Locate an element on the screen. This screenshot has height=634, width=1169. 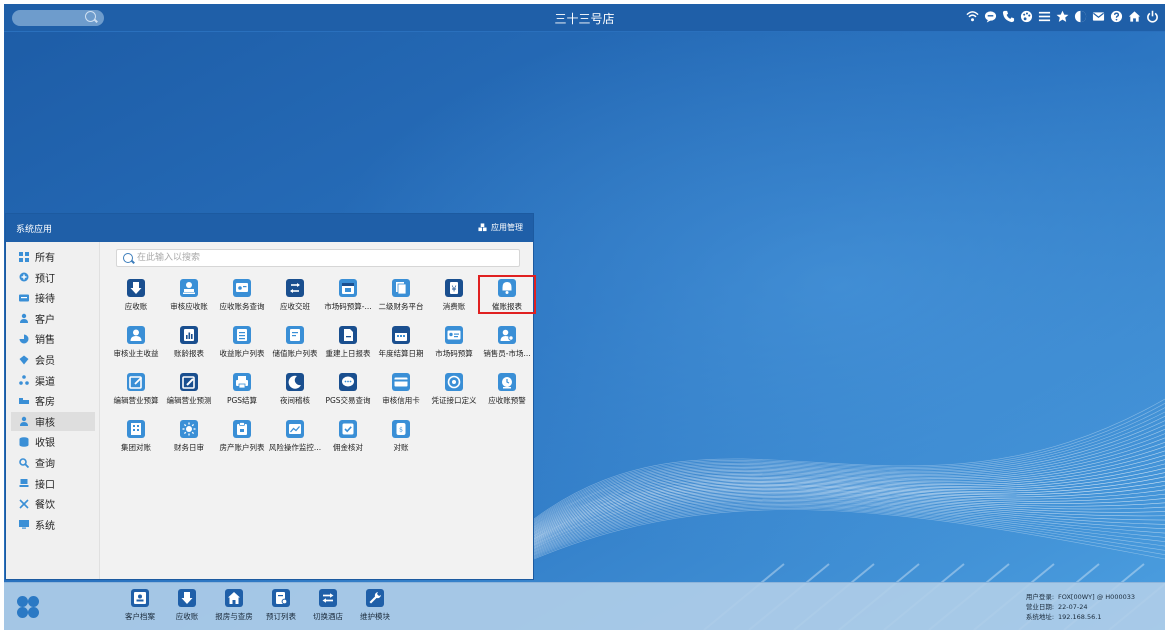
app-tile: 二级财务平台 is located at coordinates (401, 300).